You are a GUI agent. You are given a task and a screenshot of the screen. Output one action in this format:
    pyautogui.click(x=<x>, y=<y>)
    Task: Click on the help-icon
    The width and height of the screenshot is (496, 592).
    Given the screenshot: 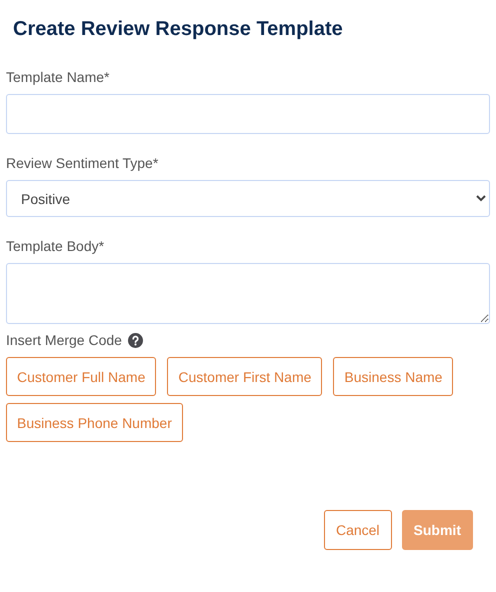 What is the action you would take?
    pyautogui.click(x=135, y=340)
    